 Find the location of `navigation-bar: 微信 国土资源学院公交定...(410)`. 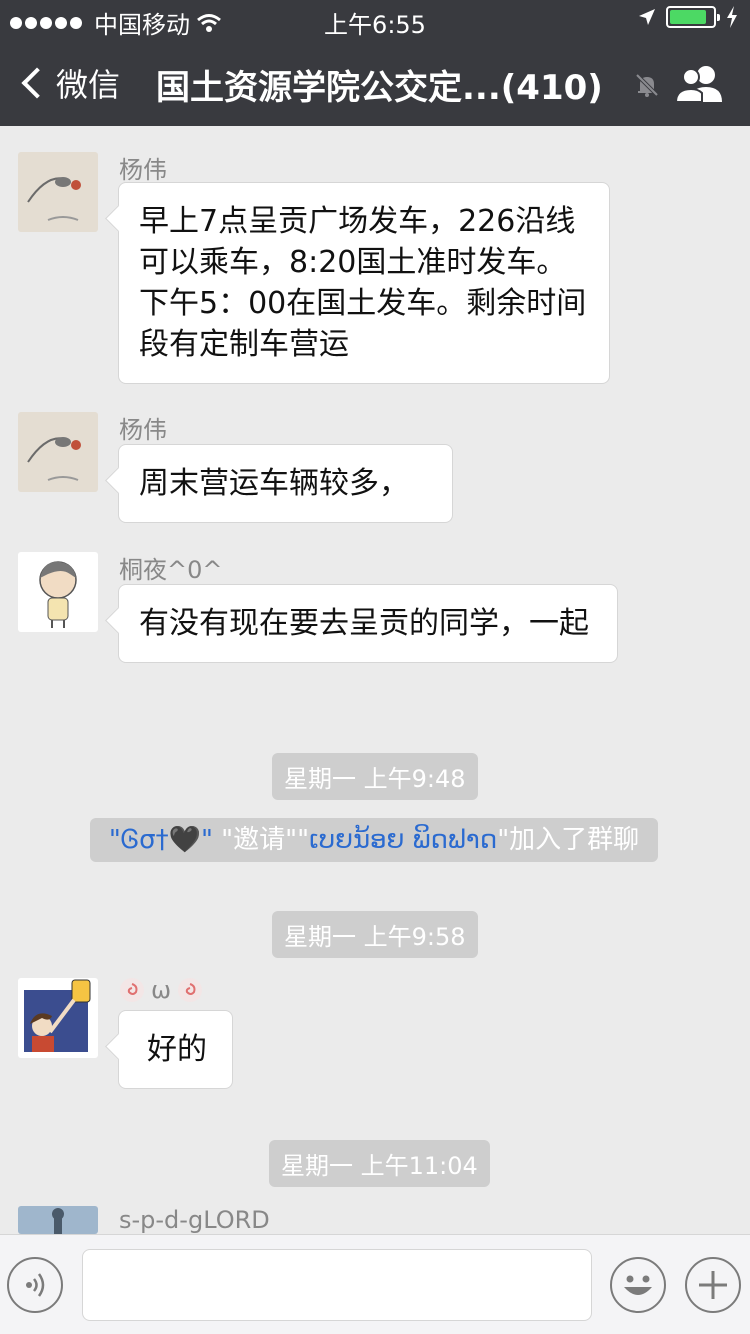

navigation-bar: 微信 国土资源学院公交定...(410) is located at coordinates (375, 83).